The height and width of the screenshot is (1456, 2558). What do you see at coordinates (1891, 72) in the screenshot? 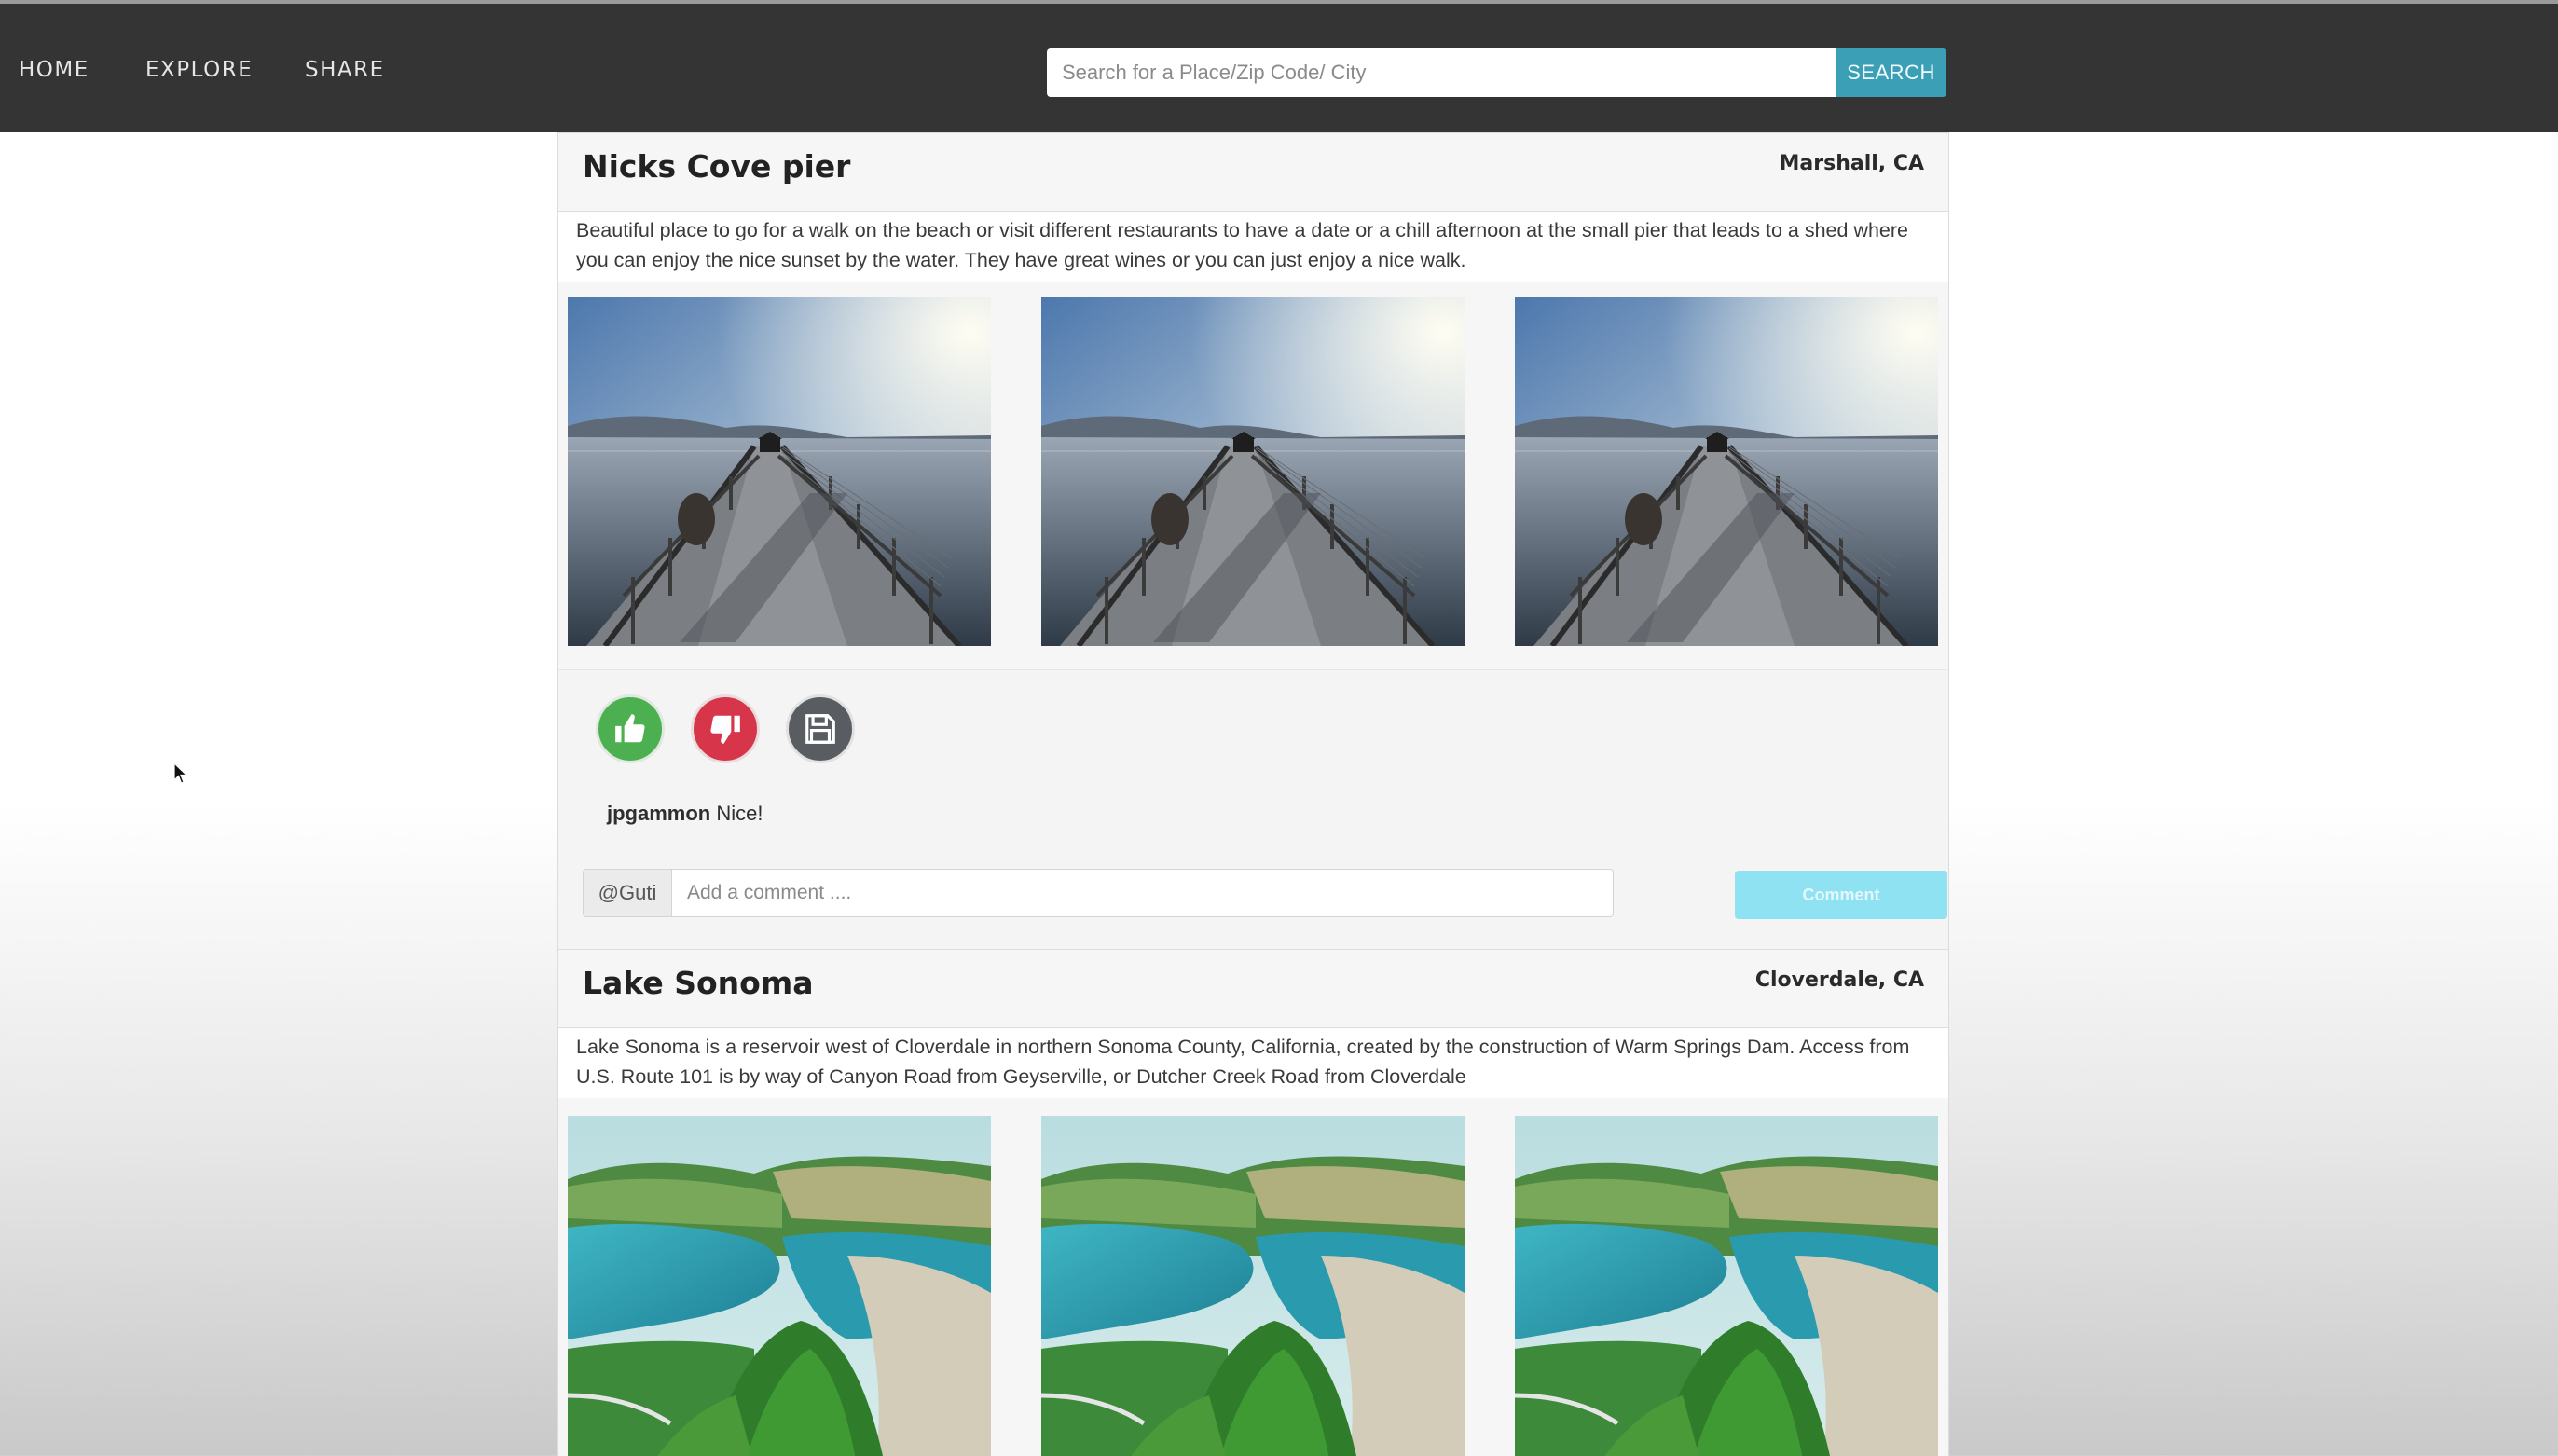
I see `search-button: SEARCH` at bounding box center [1891, 72].